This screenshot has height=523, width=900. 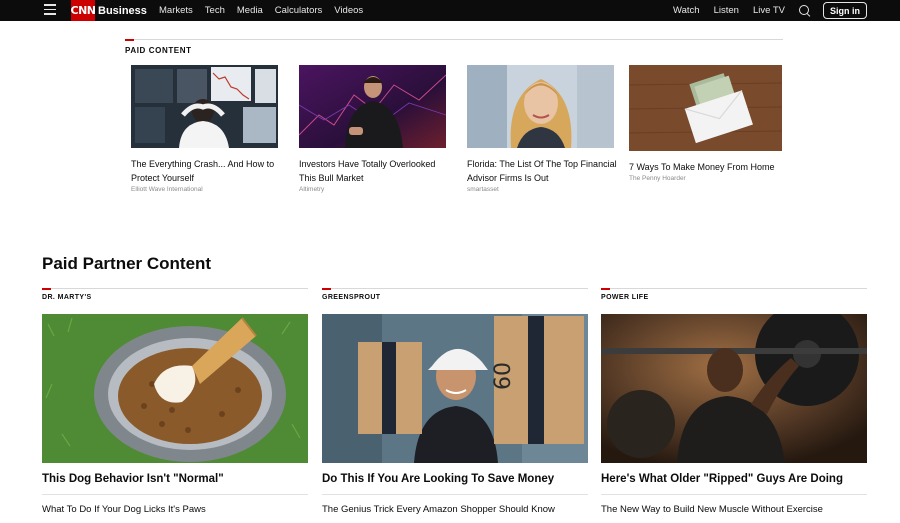 What do you see at coordinates (67, 297) in the screenshot?
I see `partner-brand: DR. MARTY'S` at bounding box center [67, 297].